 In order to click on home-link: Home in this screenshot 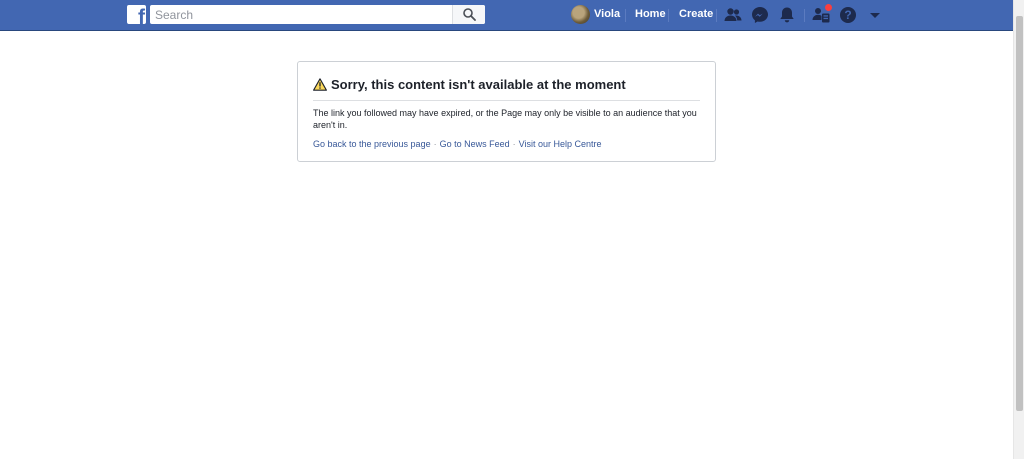, I will do `click(650, 14)`.